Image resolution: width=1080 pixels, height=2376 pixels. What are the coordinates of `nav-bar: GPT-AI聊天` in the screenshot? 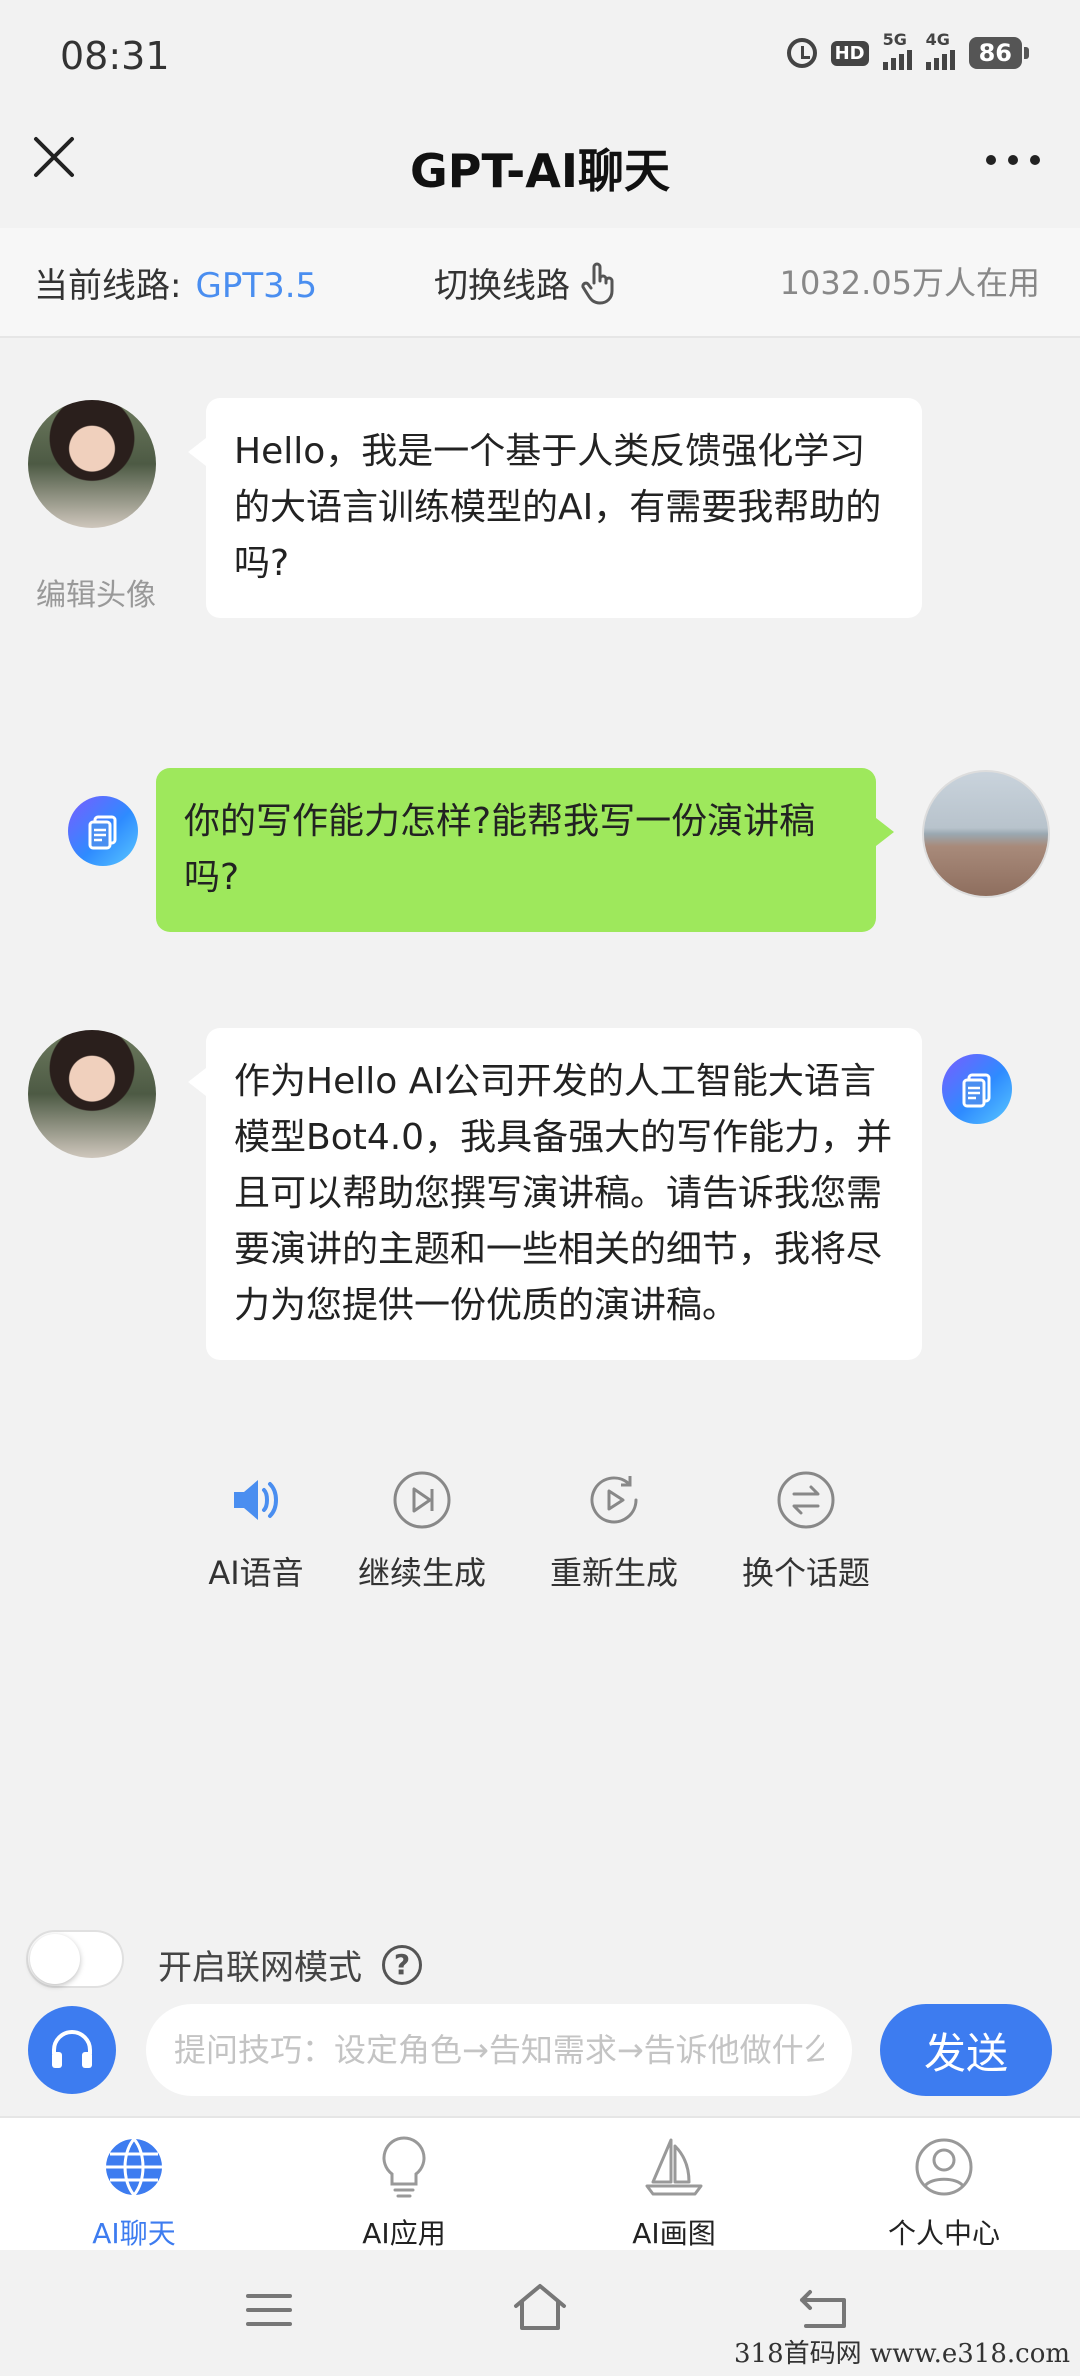 It's located at (540, 171).